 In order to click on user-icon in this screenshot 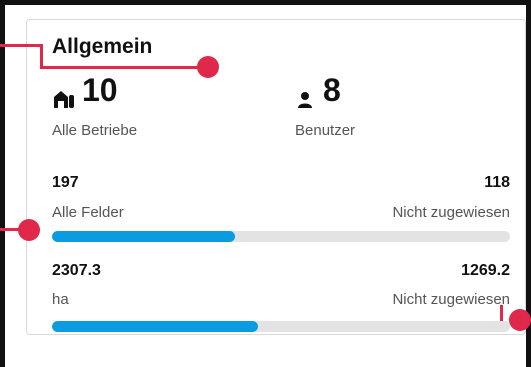, I will do `click(305, 94)`.